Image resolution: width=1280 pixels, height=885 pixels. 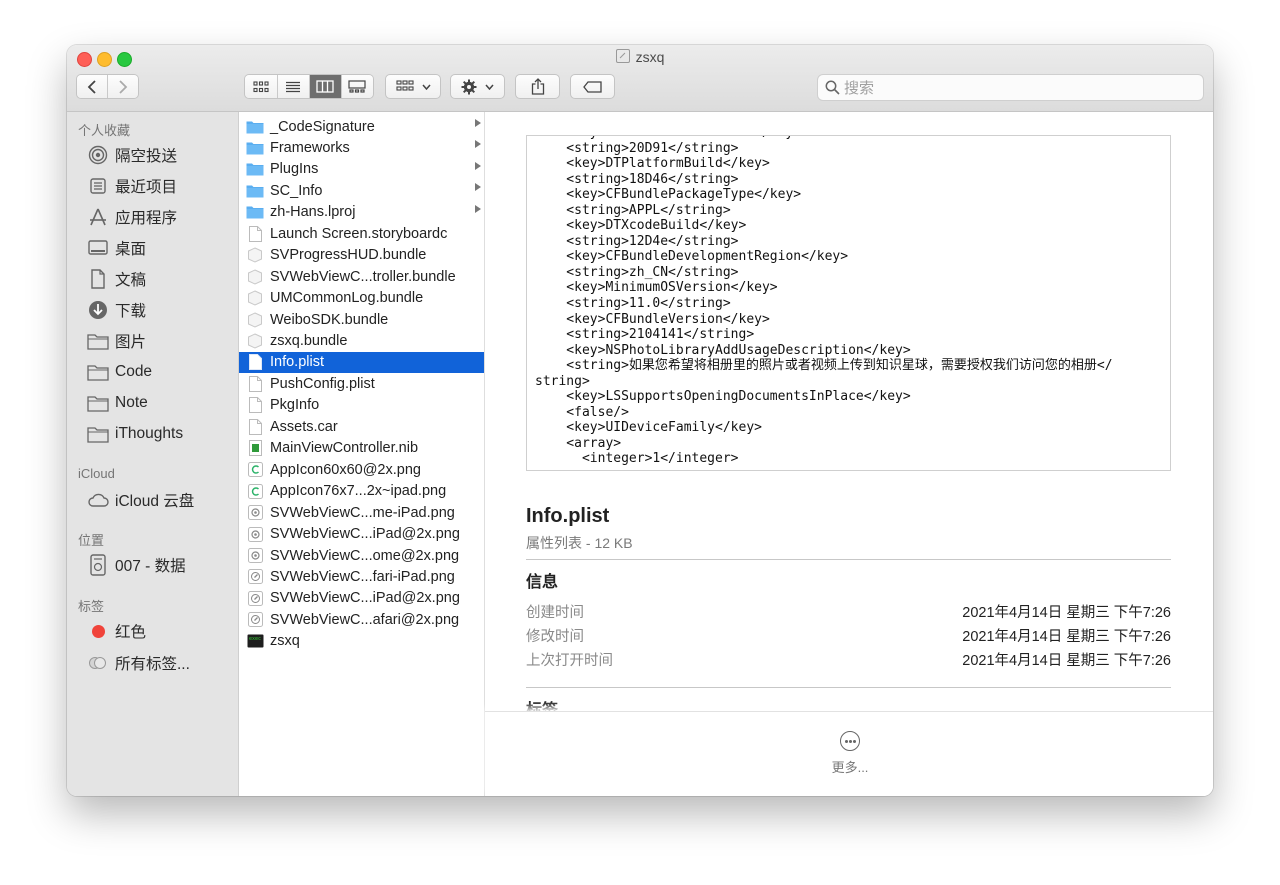 What do you see at coordinates (255, 641) in the screenshot?
I see `executable-icon: exec` at bounding box center [255, 641].